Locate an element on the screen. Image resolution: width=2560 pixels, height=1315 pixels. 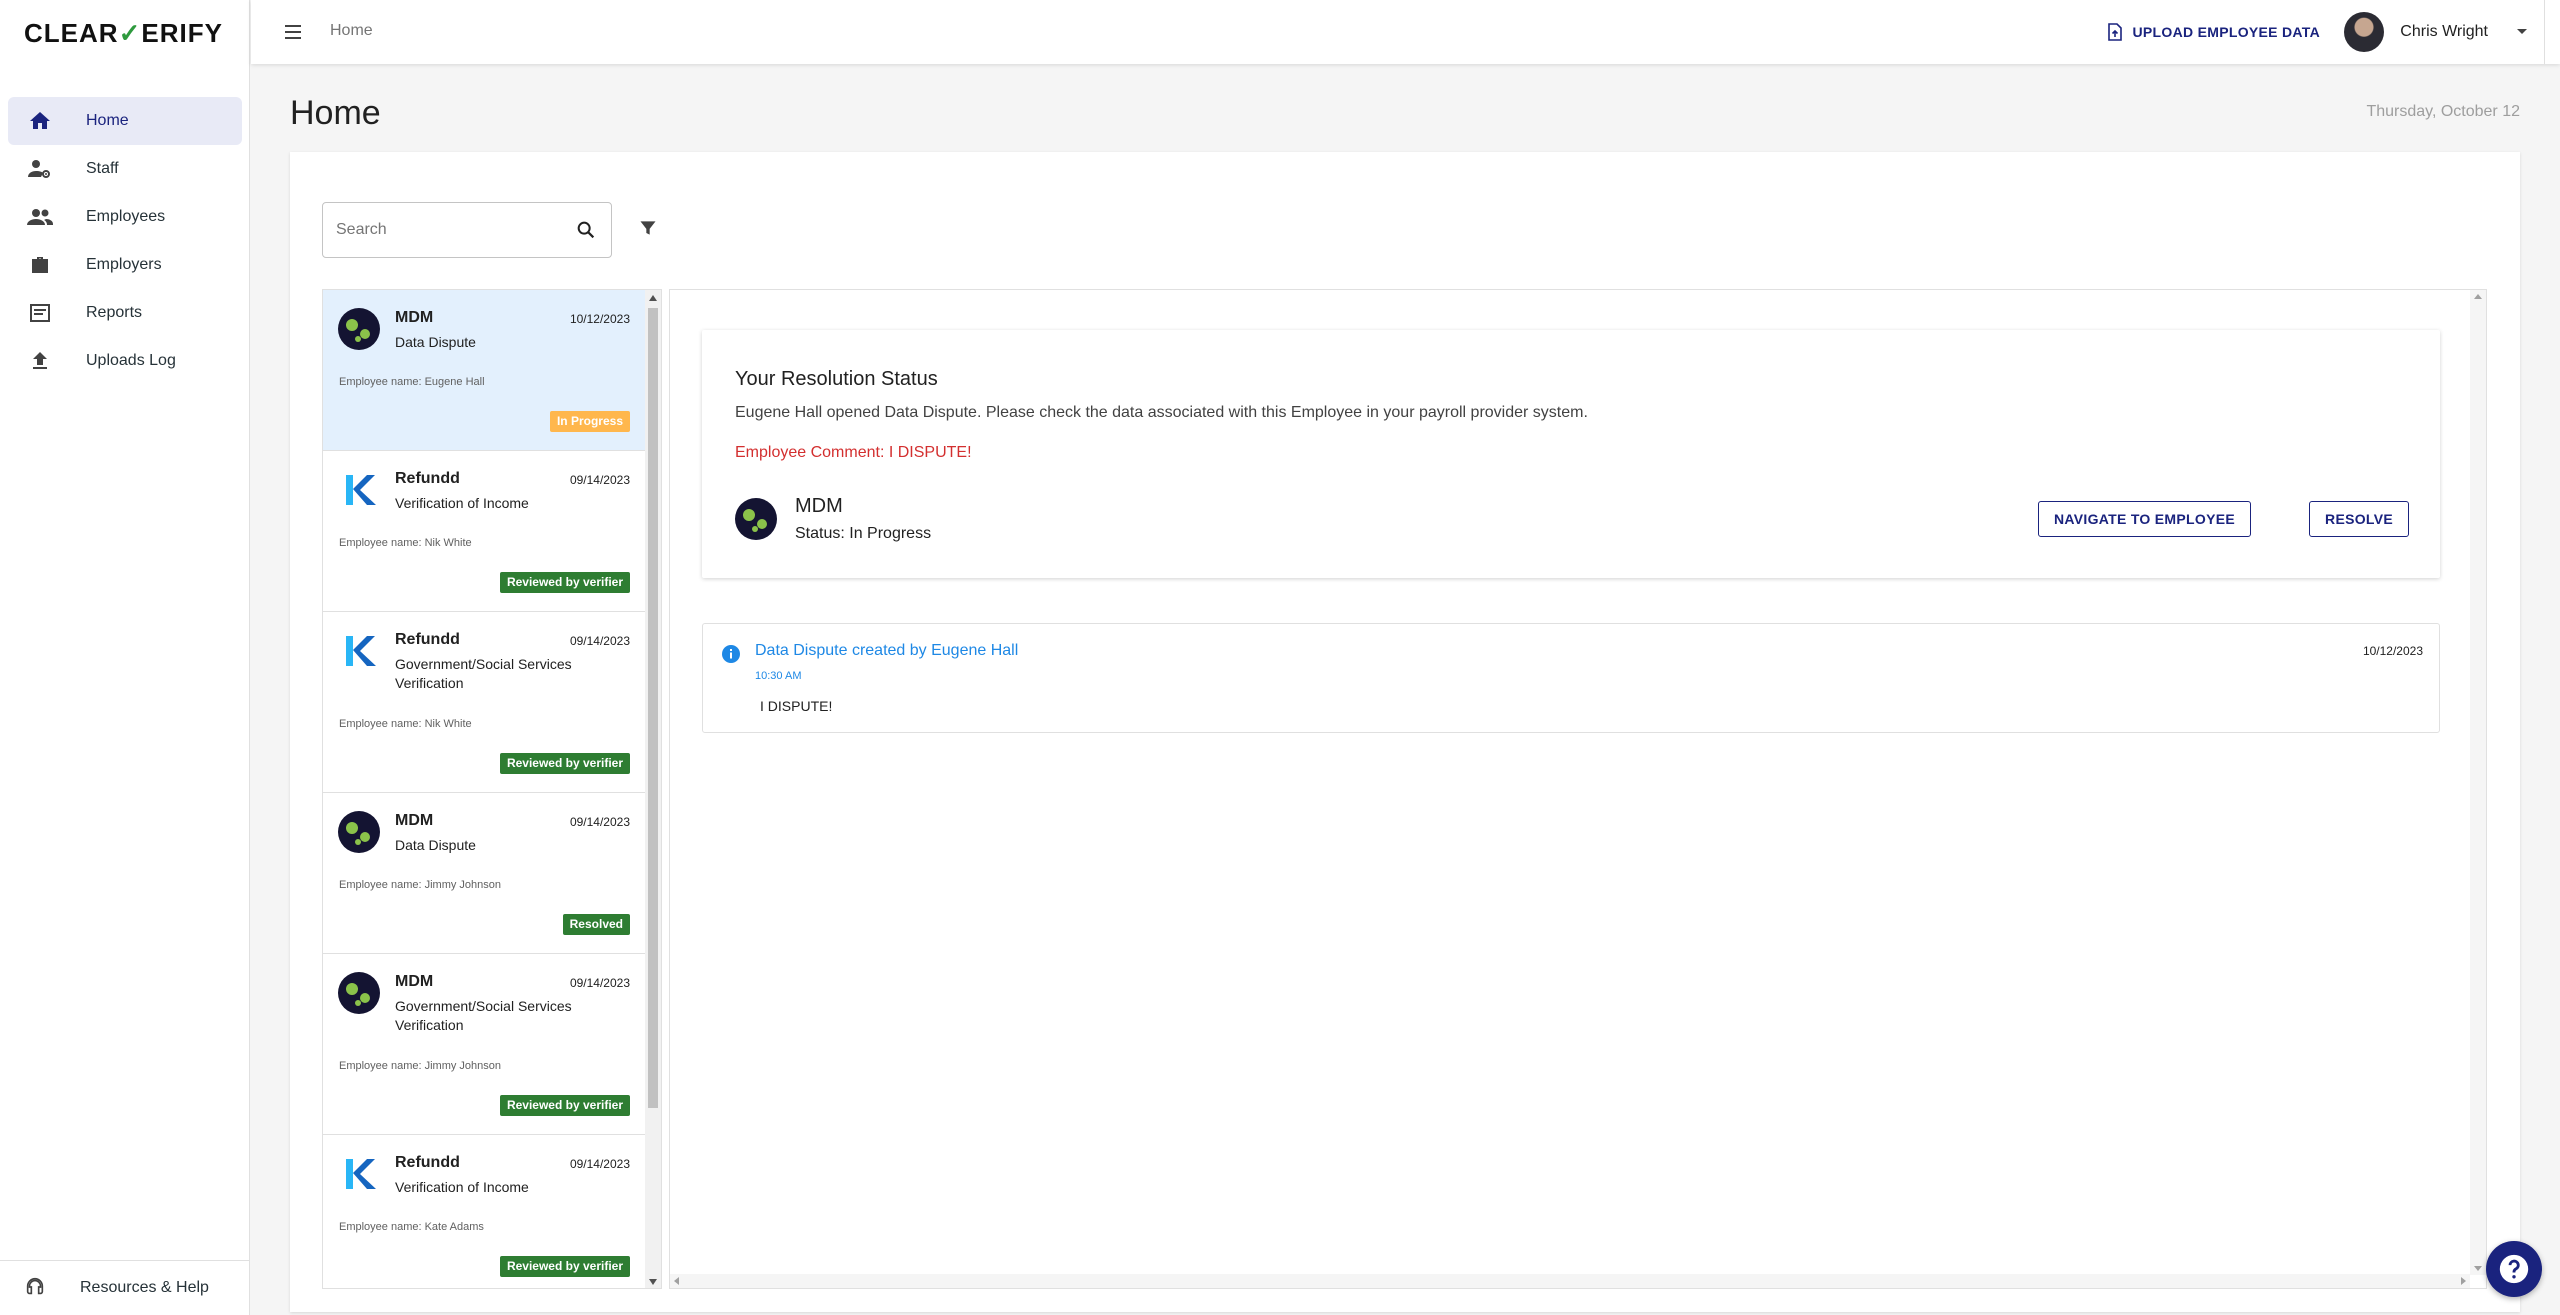
top-bar: Home UPLOAD EMPLOYEE DATA Chris Wright is located at coordinates (1405, 32).